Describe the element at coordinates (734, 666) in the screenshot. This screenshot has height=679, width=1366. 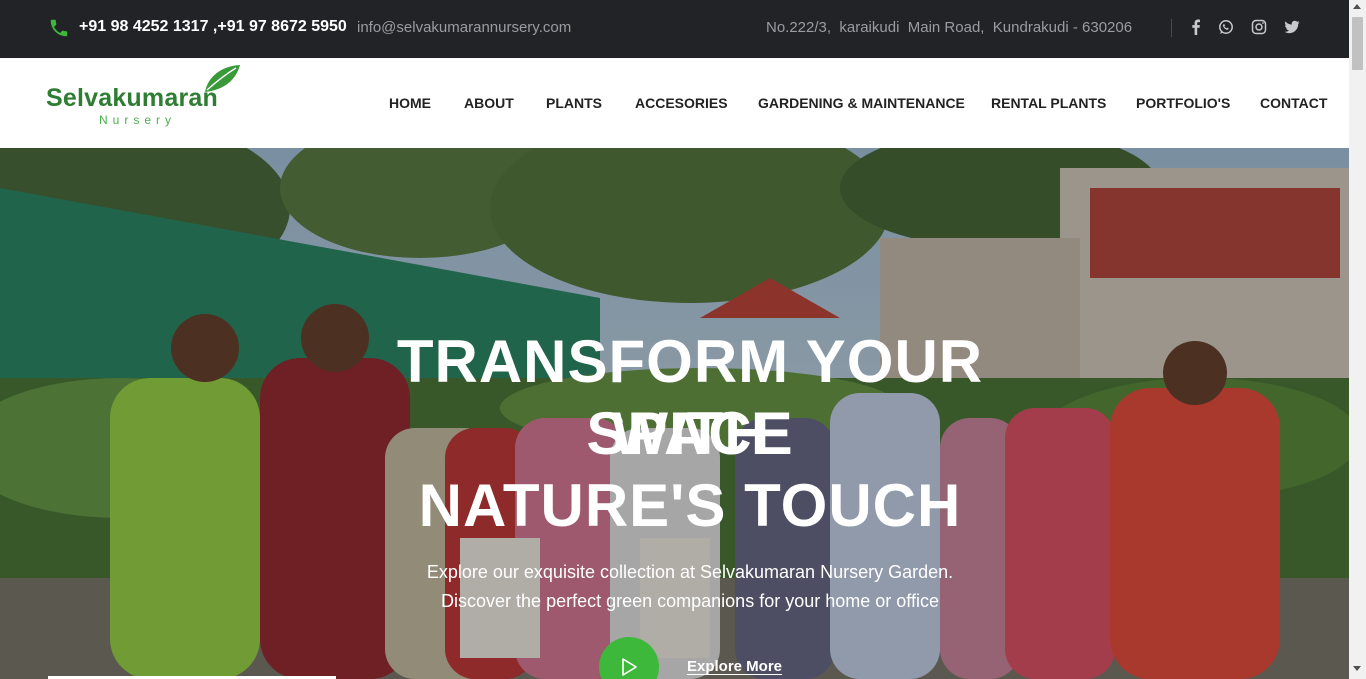
I see `explore-more-link: Explore More` at that location.